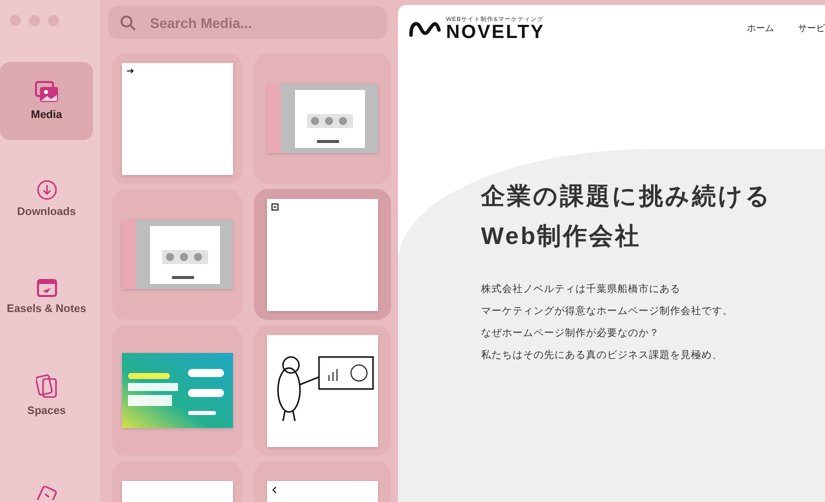 The image size is (825, 502). Describe the element at coordinates (581, 289) in the screenshot. I see `body-text: 株式会社ノベルティは千葉県船橋市にある` at that location.